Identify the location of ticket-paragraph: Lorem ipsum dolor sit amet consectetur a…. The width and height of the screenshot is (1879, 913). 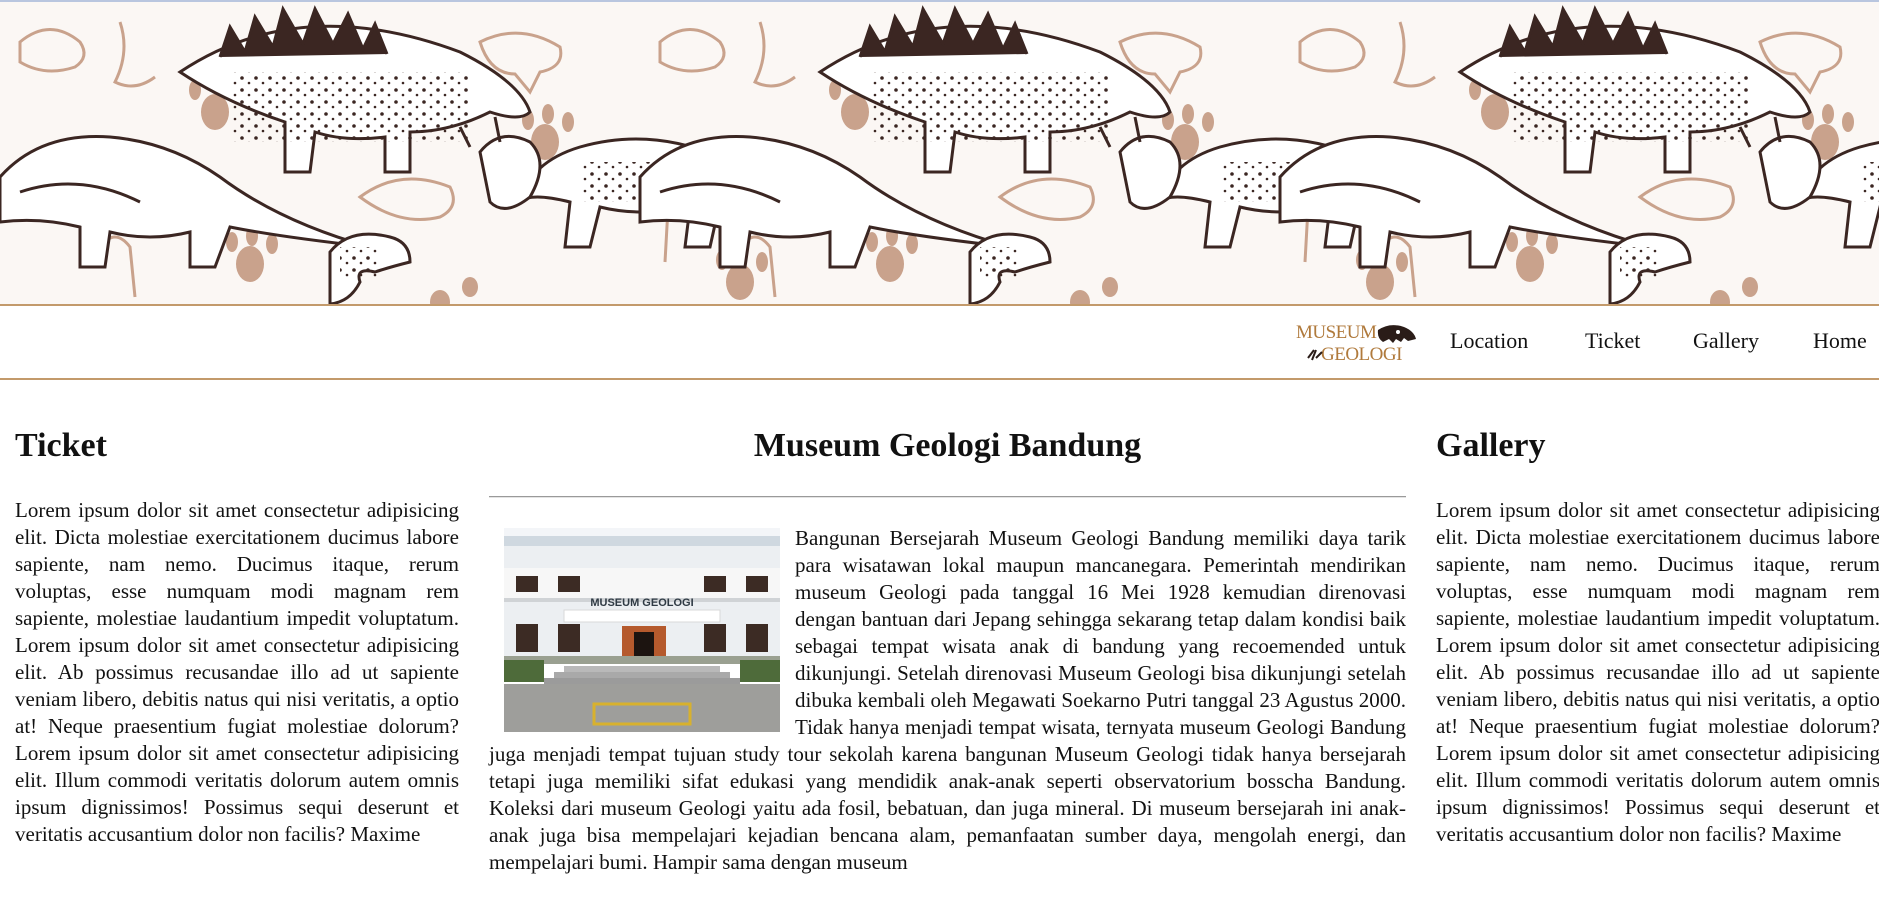
(237, 672).